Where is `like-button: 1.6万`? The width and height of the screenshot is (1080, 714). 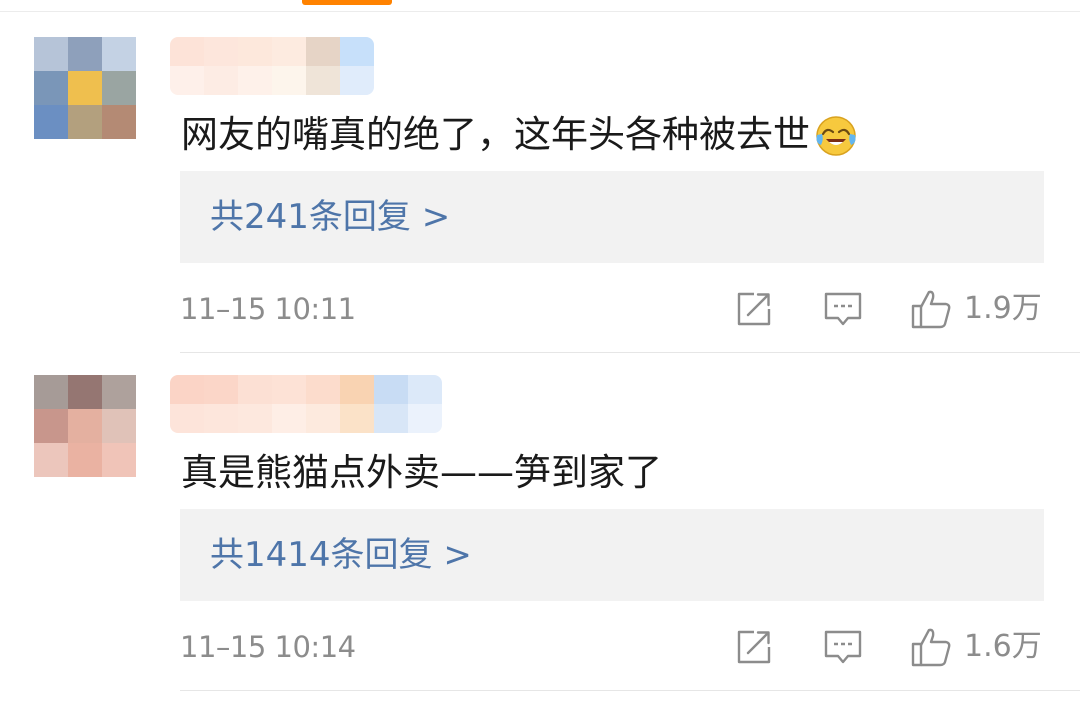
like-button: 1.6万 is located at coordinates (976, 647).